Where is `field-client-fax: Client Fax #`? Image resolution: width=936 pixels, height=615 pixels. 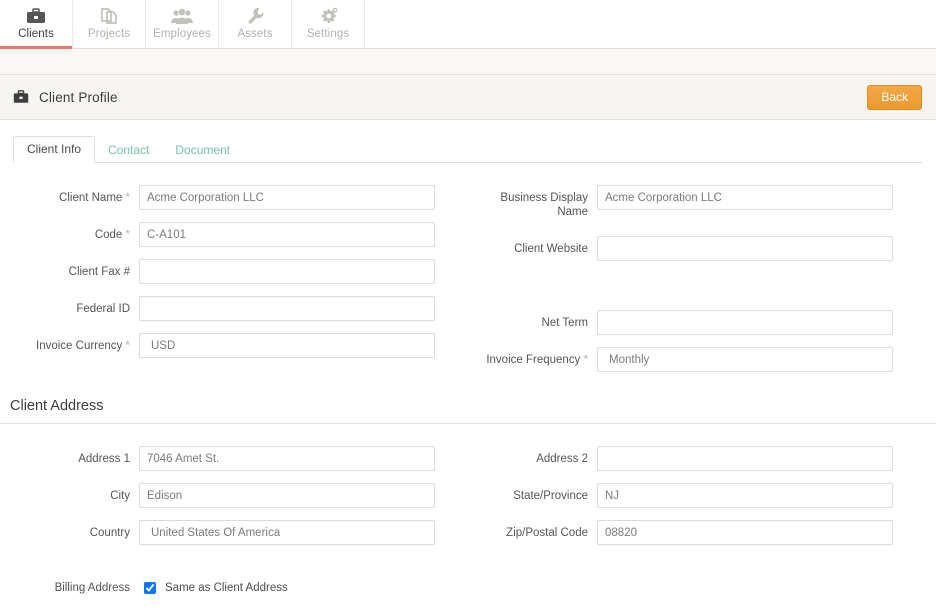 field-client-fax: Client Fax # is located at coordinates (239, 277).